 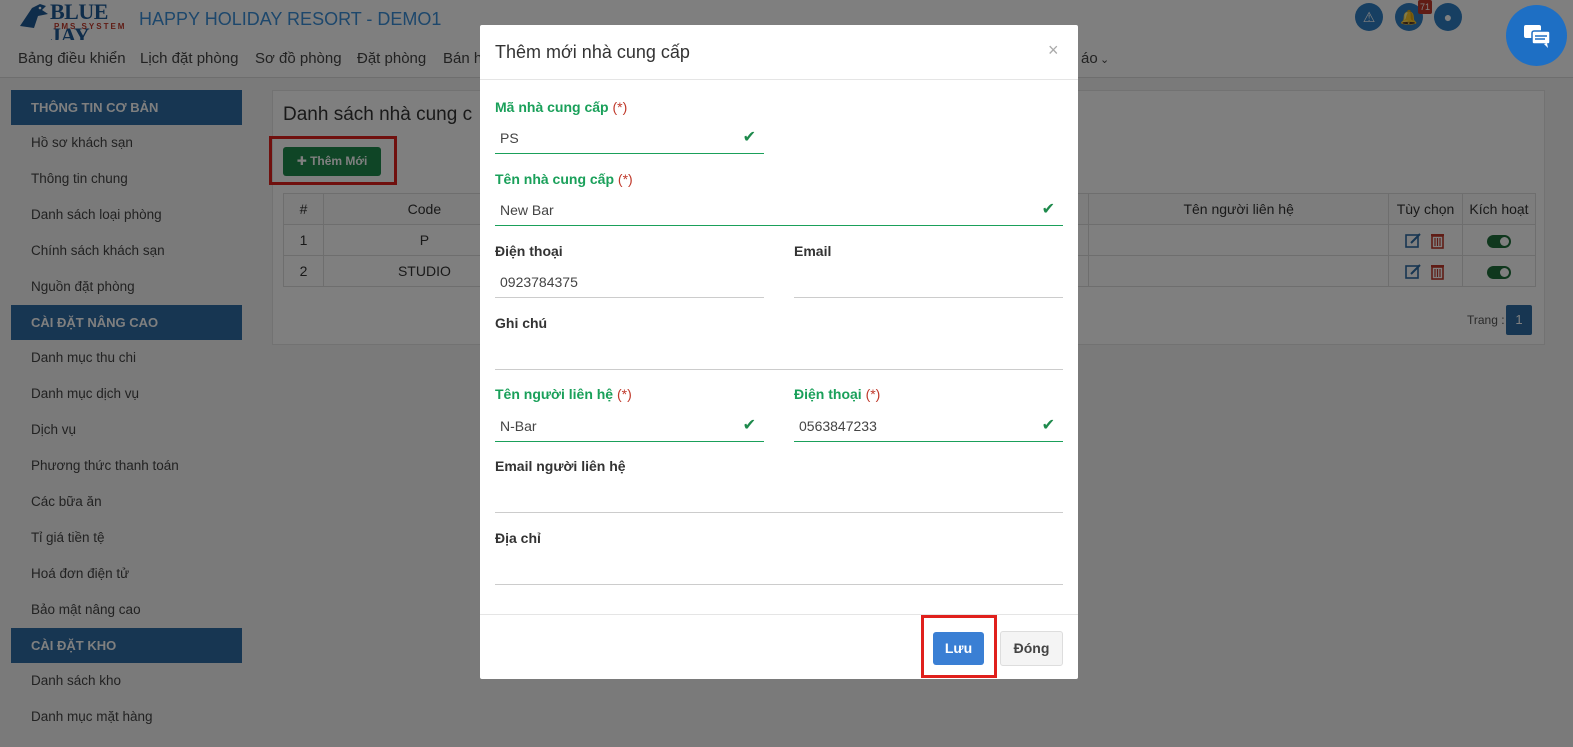 I want to click on phone-field: 0923784375, so click(x=629, y=282).